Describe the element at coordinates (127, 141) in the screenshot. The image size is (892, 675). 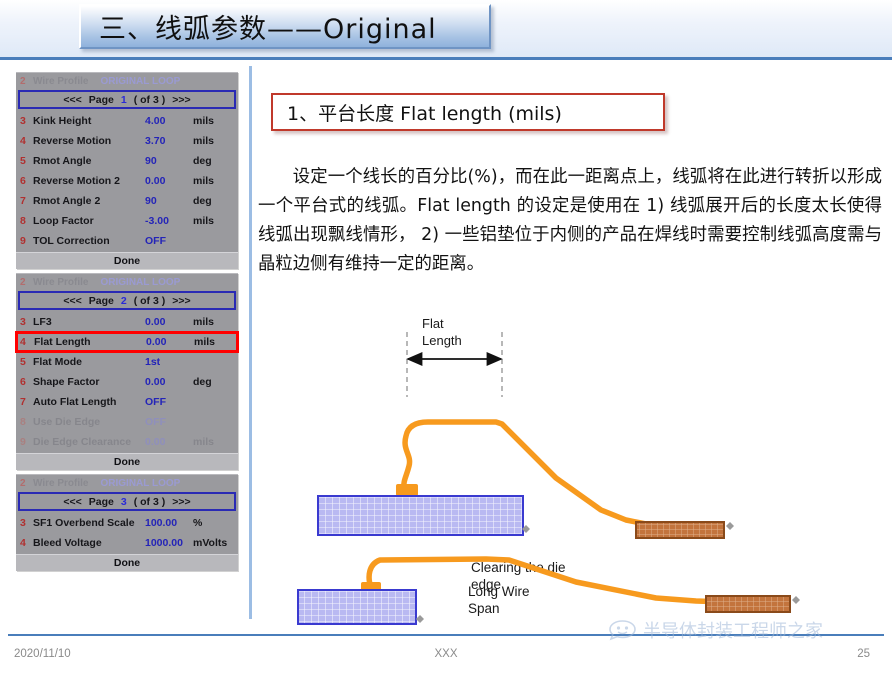
I see `parameter-row: 4 Reverse Motion 3.70 mils` at that location.